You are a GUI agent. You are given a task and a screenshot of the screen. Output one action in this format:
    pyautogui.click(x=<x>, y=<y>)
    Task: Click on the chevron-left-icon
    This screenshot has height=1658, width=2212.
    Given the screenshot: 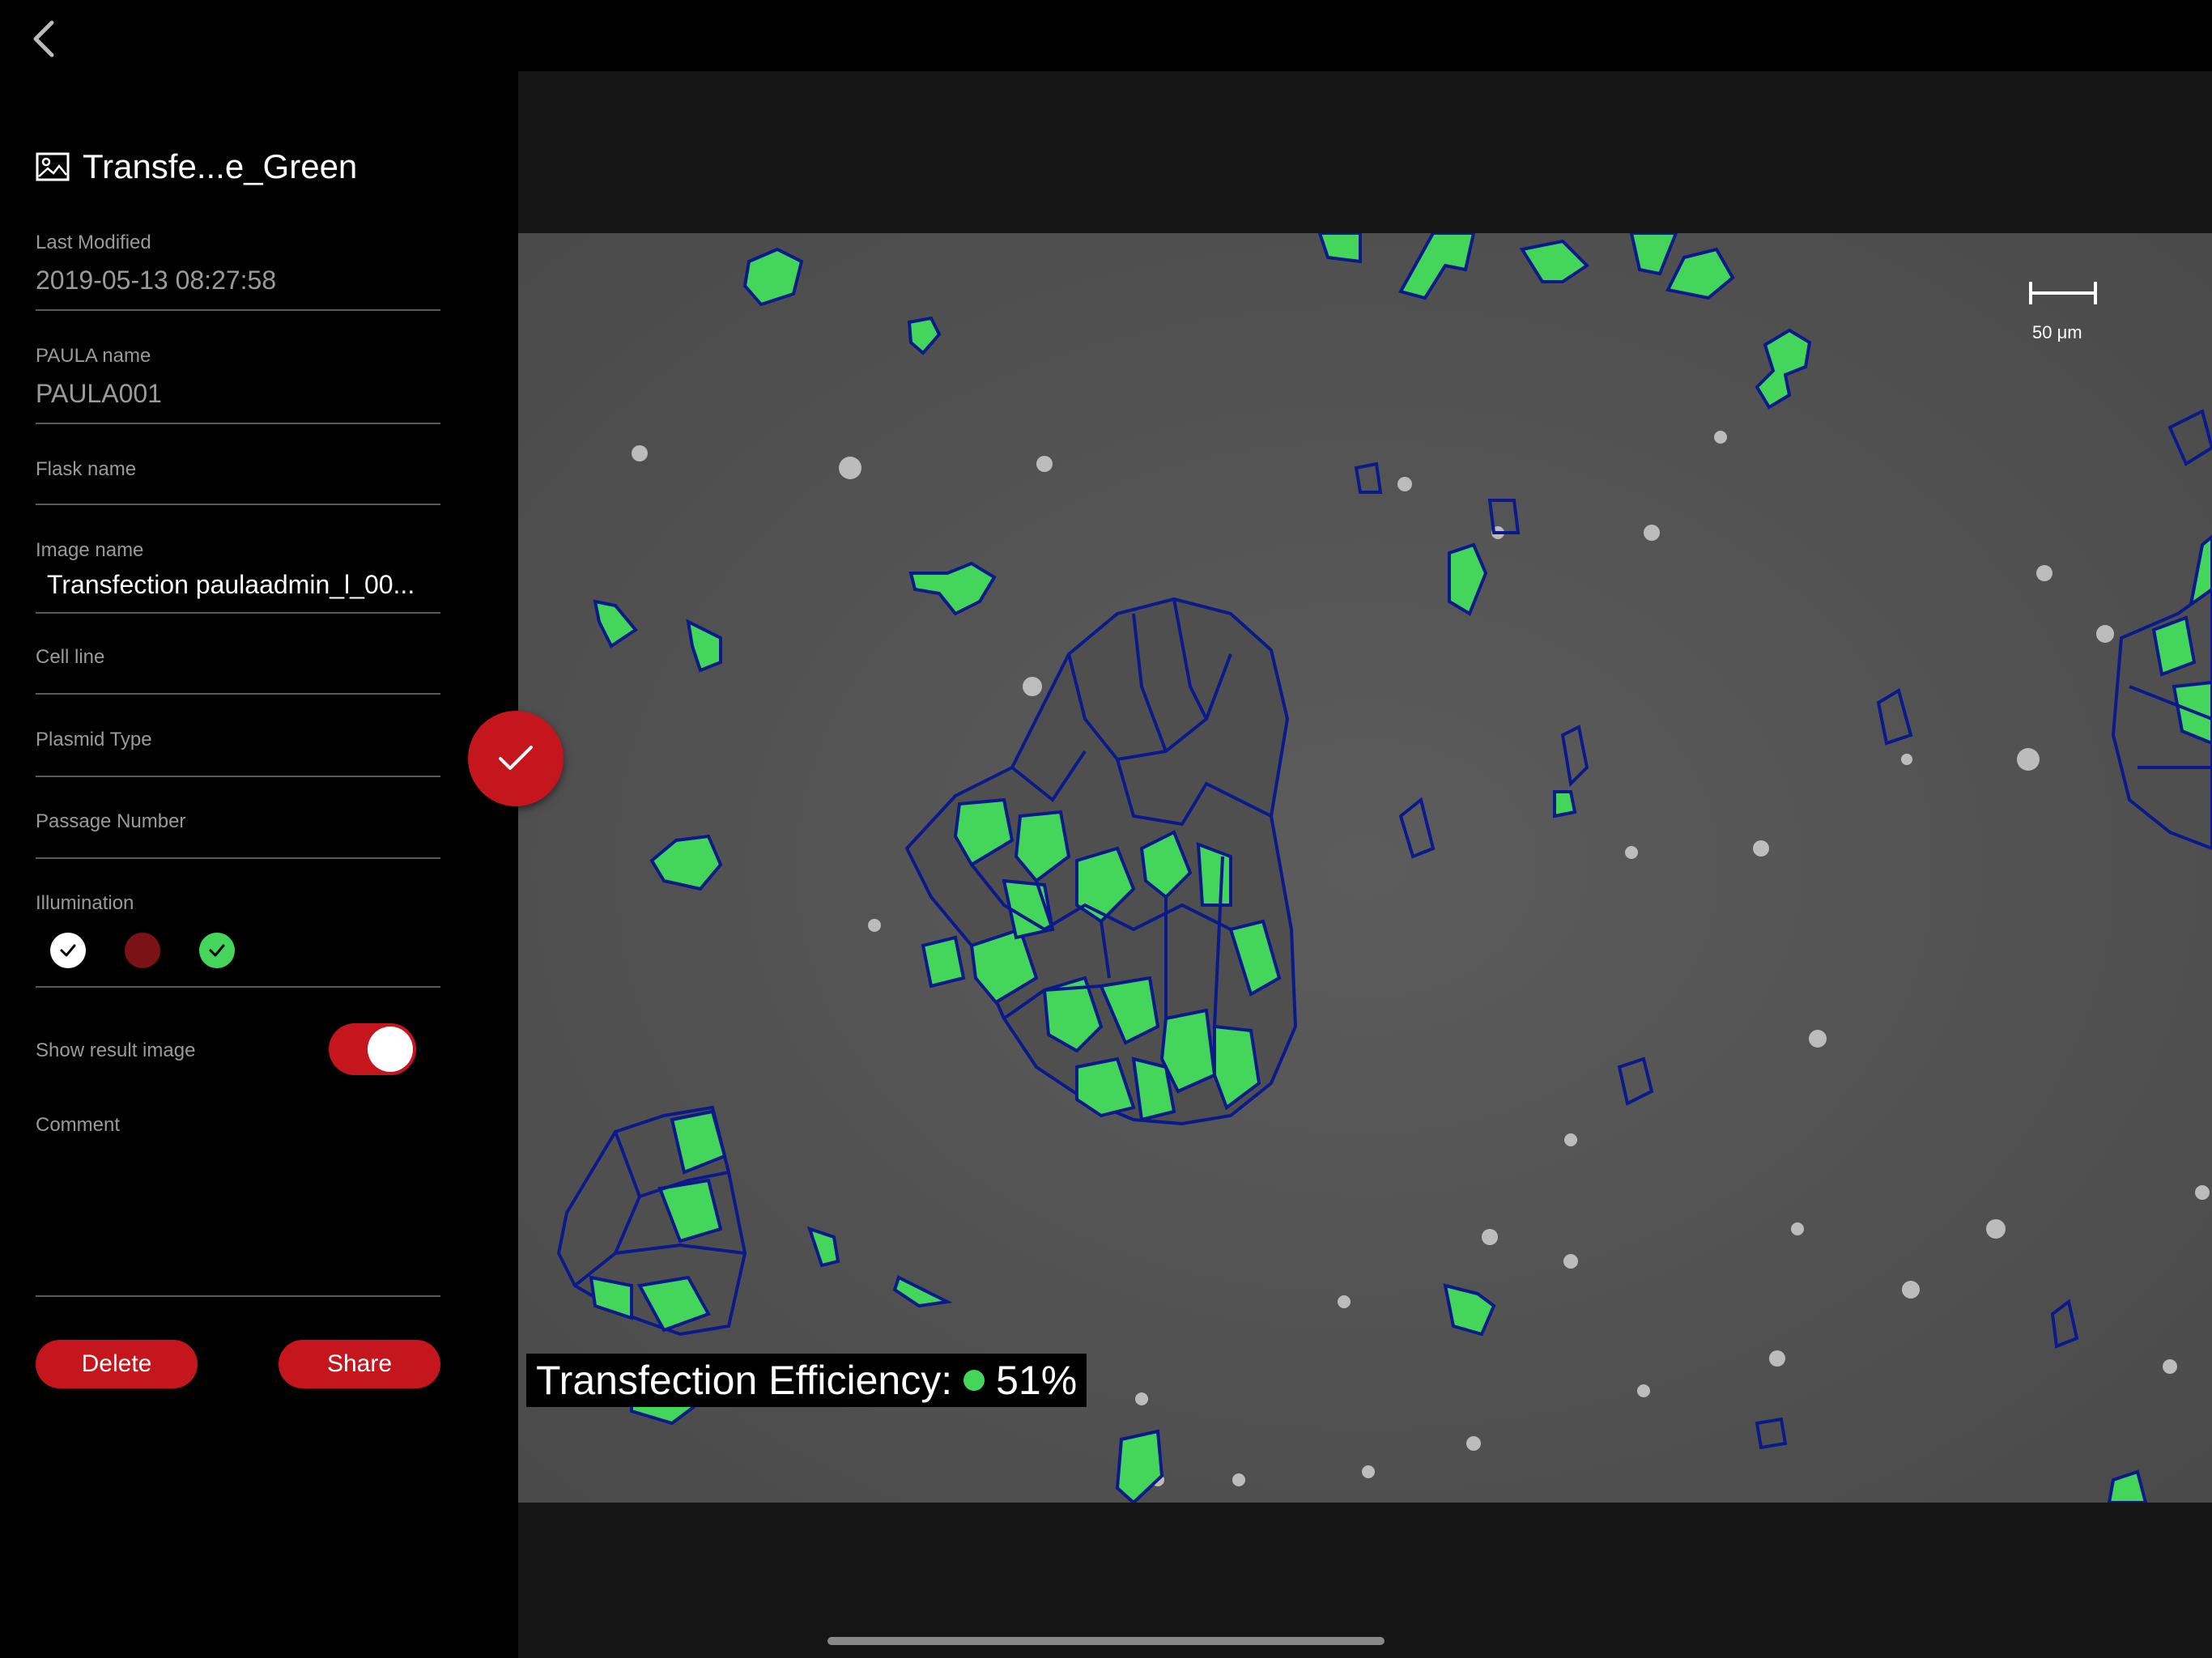 What is the action you would take?
    pyautogui.click(x=43, y=38)
    